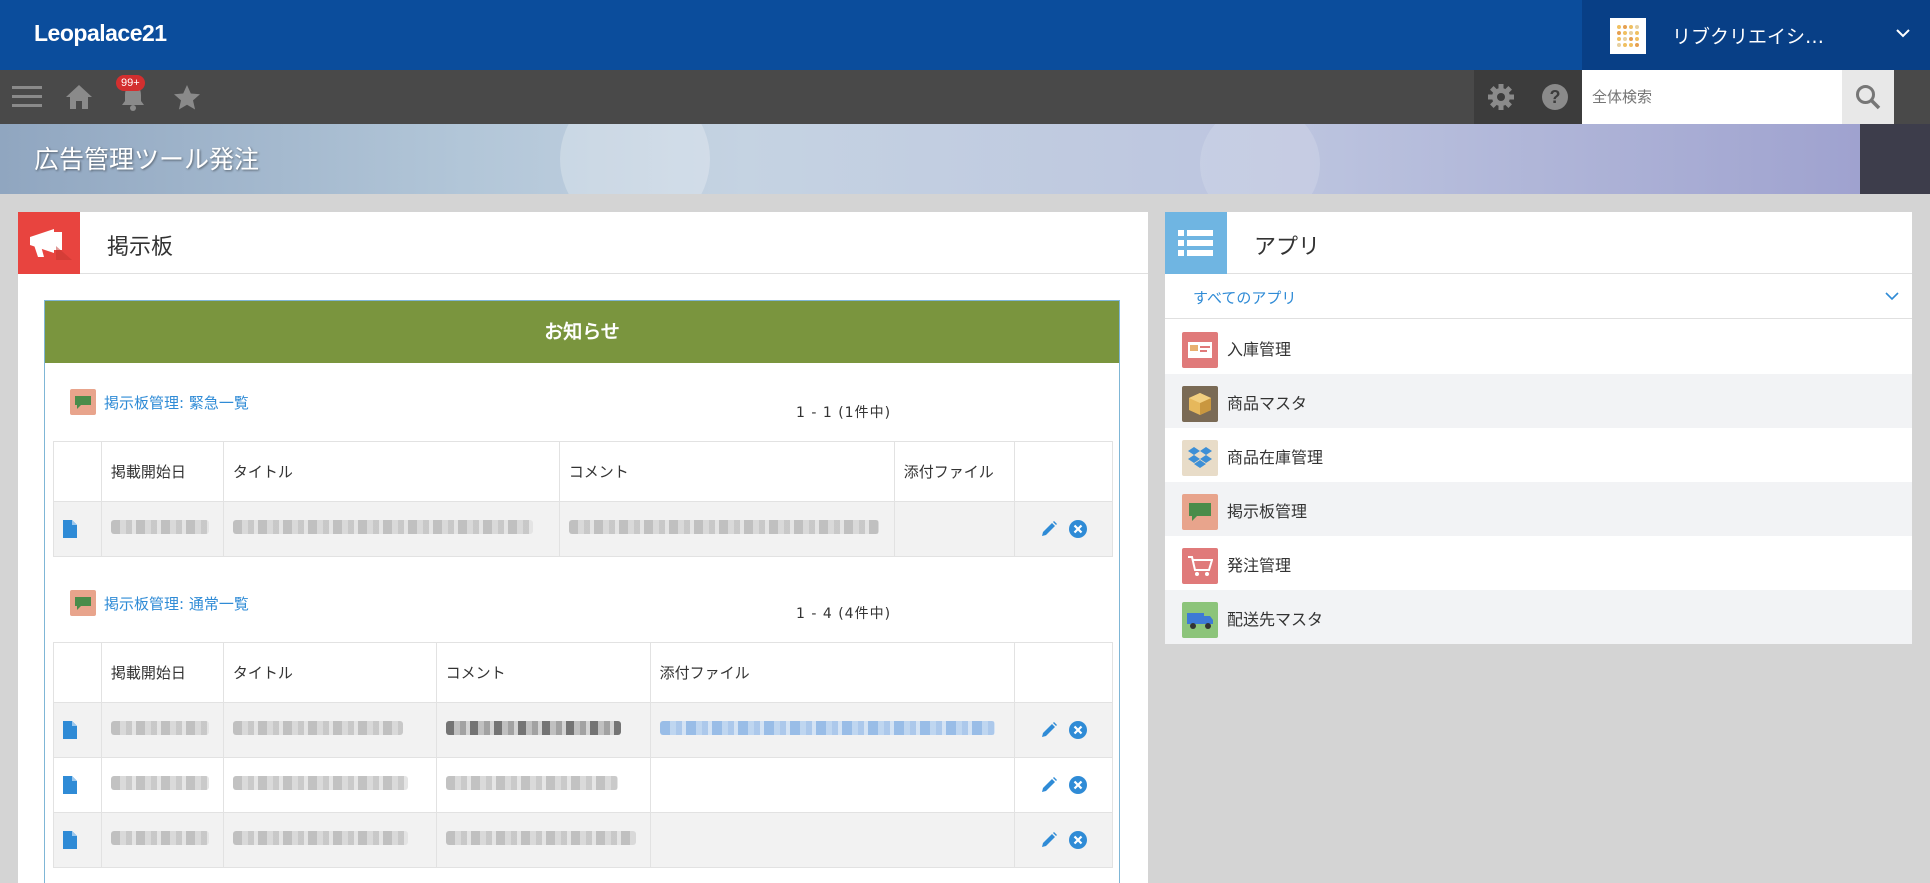 The width and height of the screenshot is (1930, 883). What do you see at coordinates (1196, 243) in the screenshot?
I see `list-icon` at bounding box center [1196, 243].